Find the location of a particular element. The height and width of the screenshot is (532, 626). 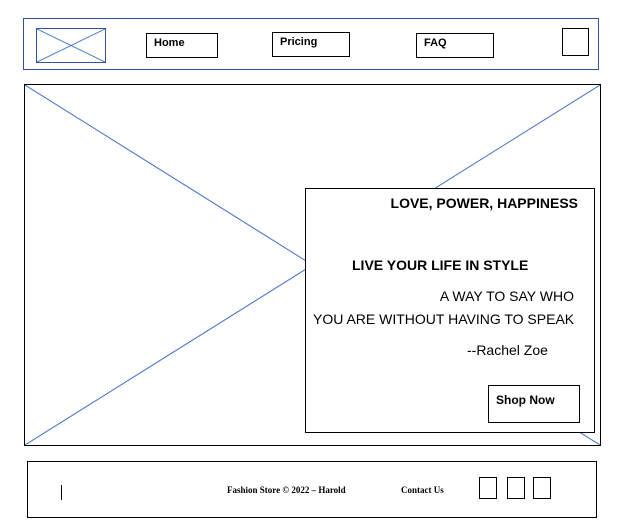

hero-headline: LIVE YOUR LIFE IN STYLE is located at coordinates (440, 265).